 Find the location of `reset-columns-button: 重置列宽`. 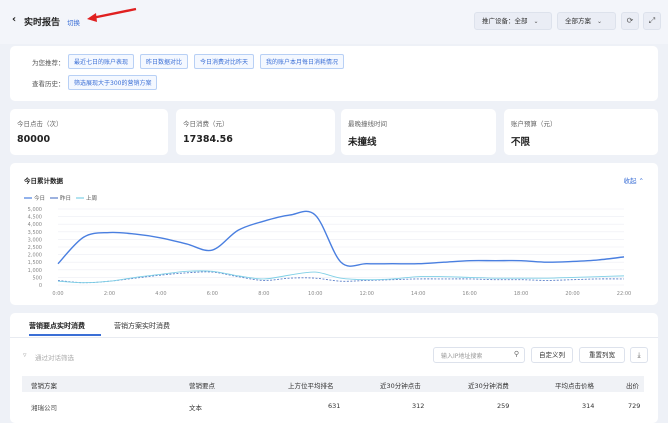

reset-columns-button: 重置列宽 is located at coordinates (602, 355).